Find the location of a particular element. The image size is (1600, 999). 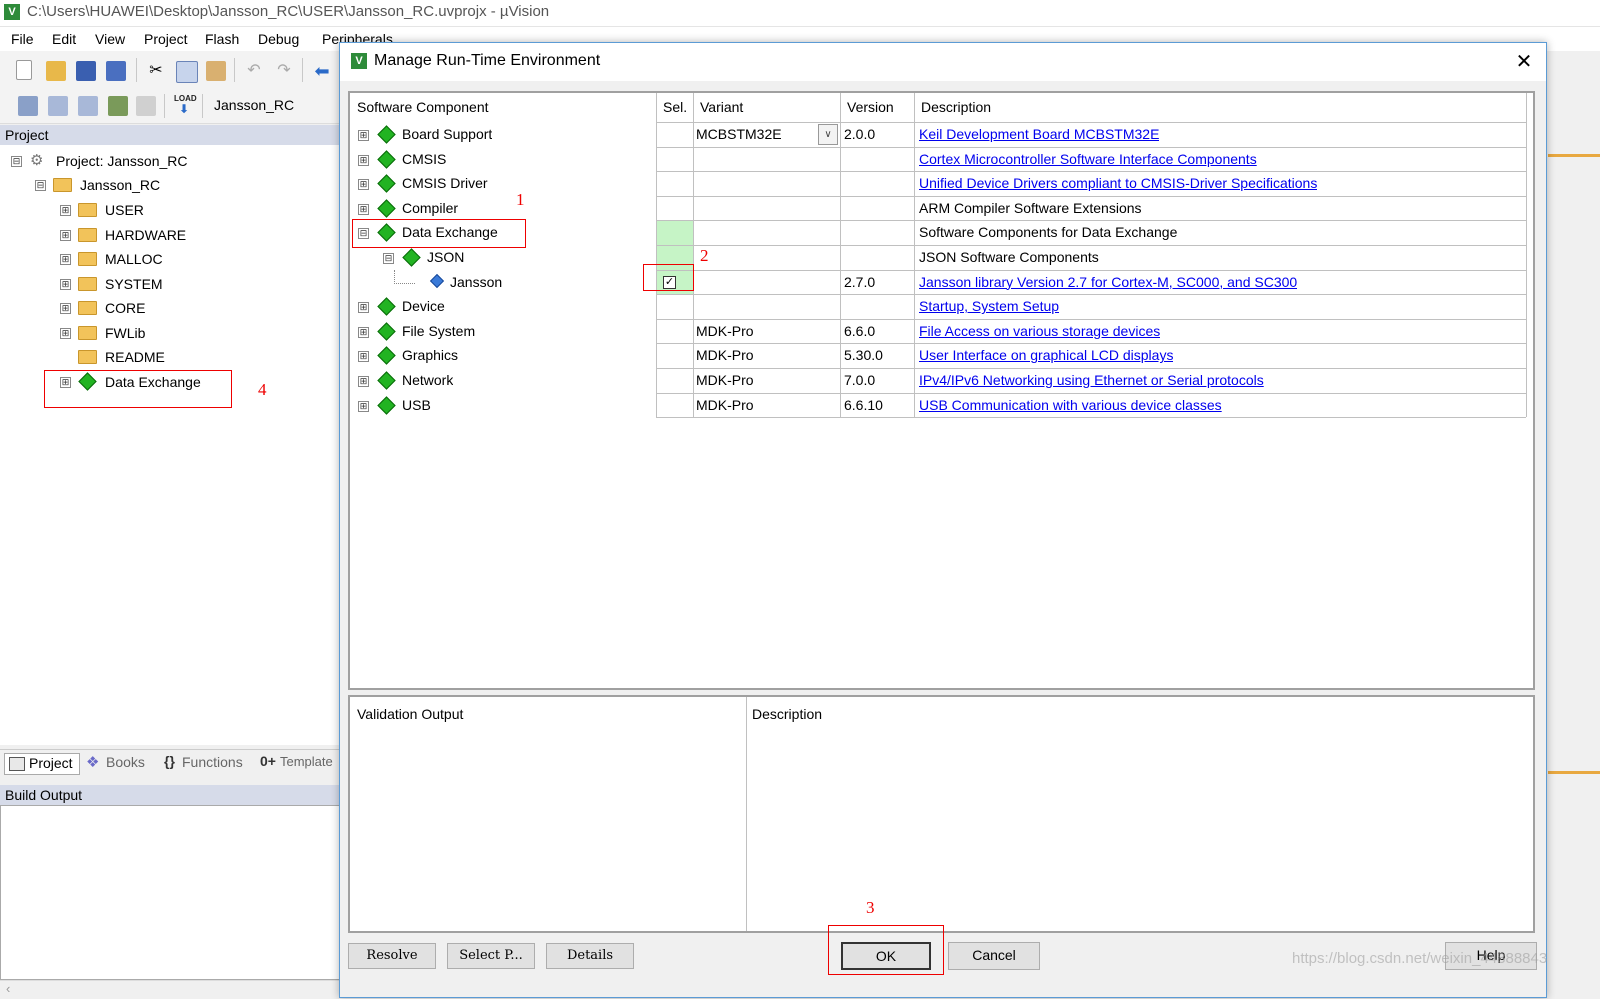

save-all-icon is located at coordinates (116, 71).